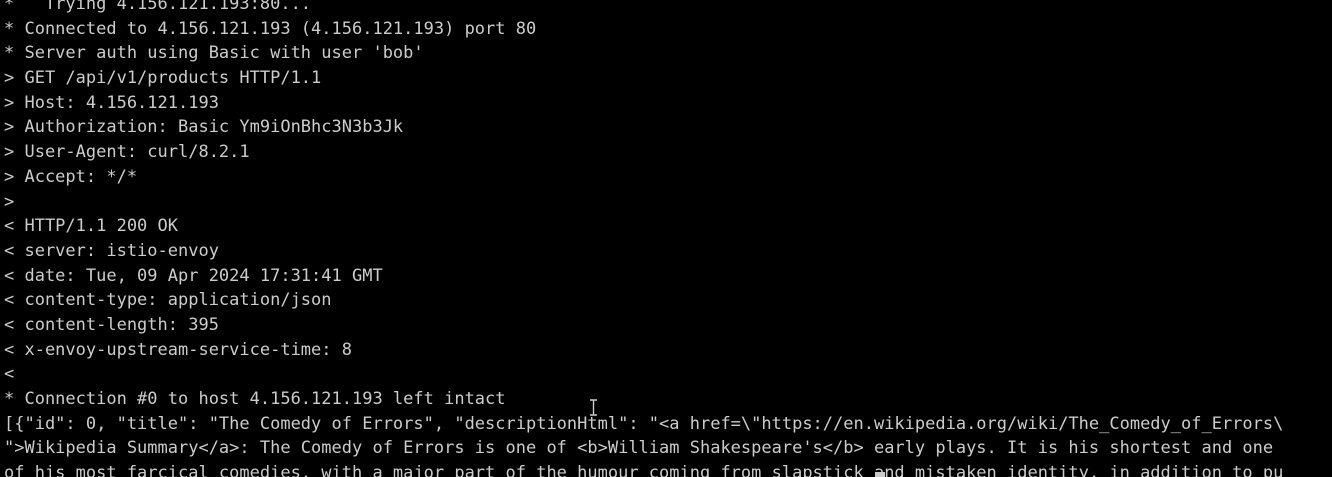 The width and height of the screenshot is (1332, 477). What do you see at coordinates (178, 349) in the screenshot?
I see `terminal-line: < x-envoy-upstream-service-time: 8` at bounding box center [178, 349].